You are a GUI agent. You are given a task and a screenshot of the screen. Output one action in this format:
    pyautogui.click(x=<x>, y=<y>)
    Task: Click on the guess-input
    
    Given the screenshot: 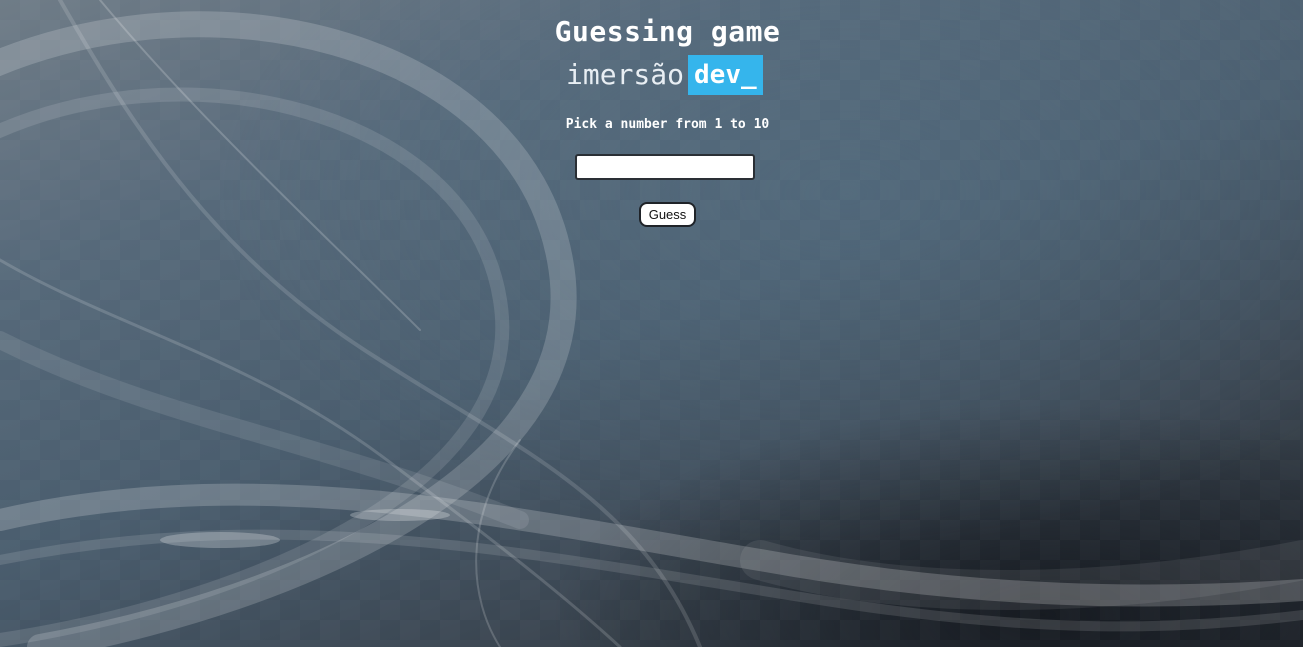 What is the action you would take?
    pyautogui.click(x=665, y=167)
    